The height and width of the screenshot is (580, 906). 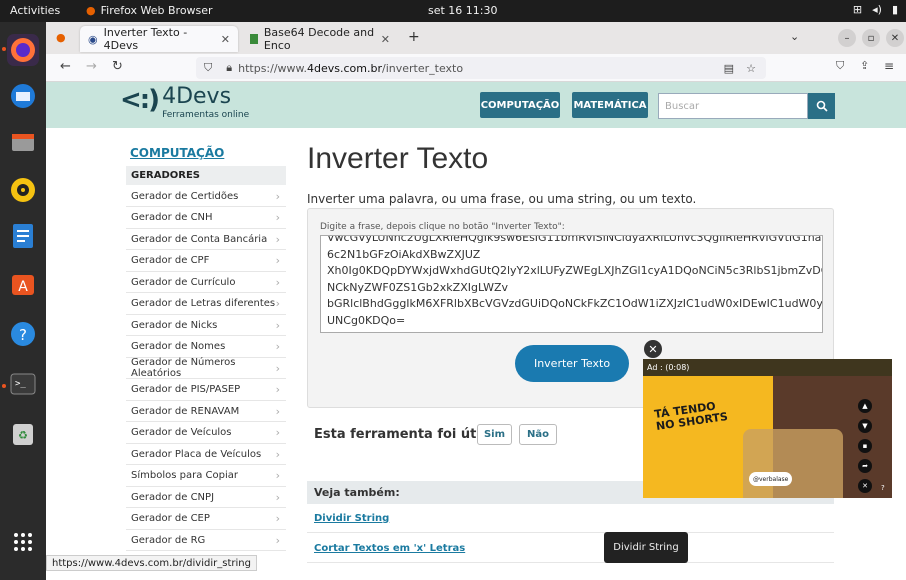 I want to click on trash-icon: ♻, so click(x=23, y=434).